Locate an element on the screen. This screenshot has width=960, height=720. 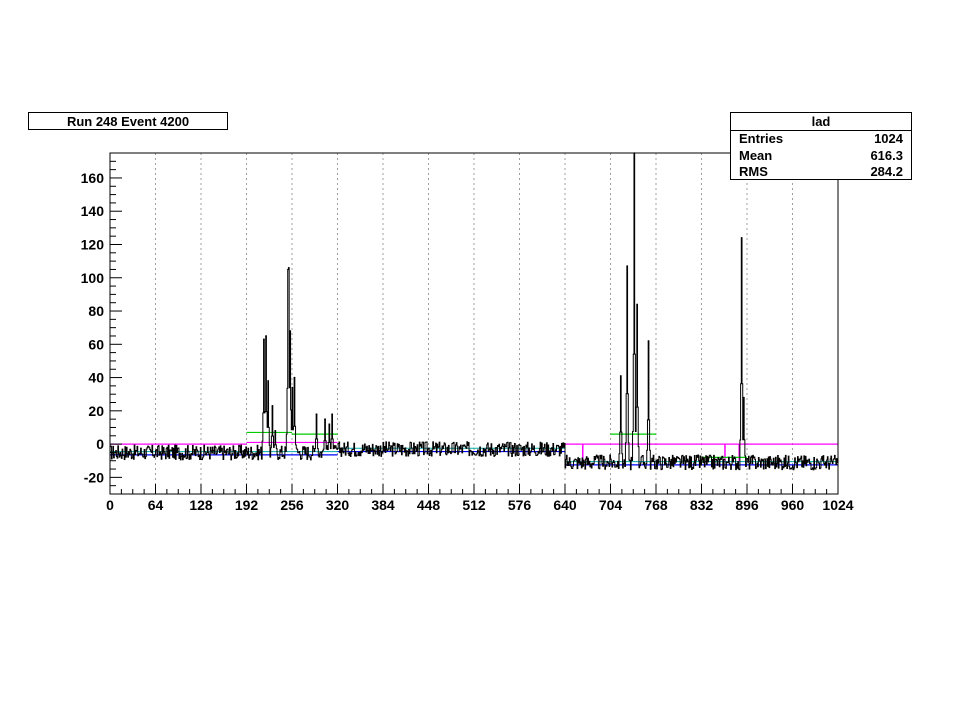
y-tick-label: 160 is located at coordinates (93, 178).